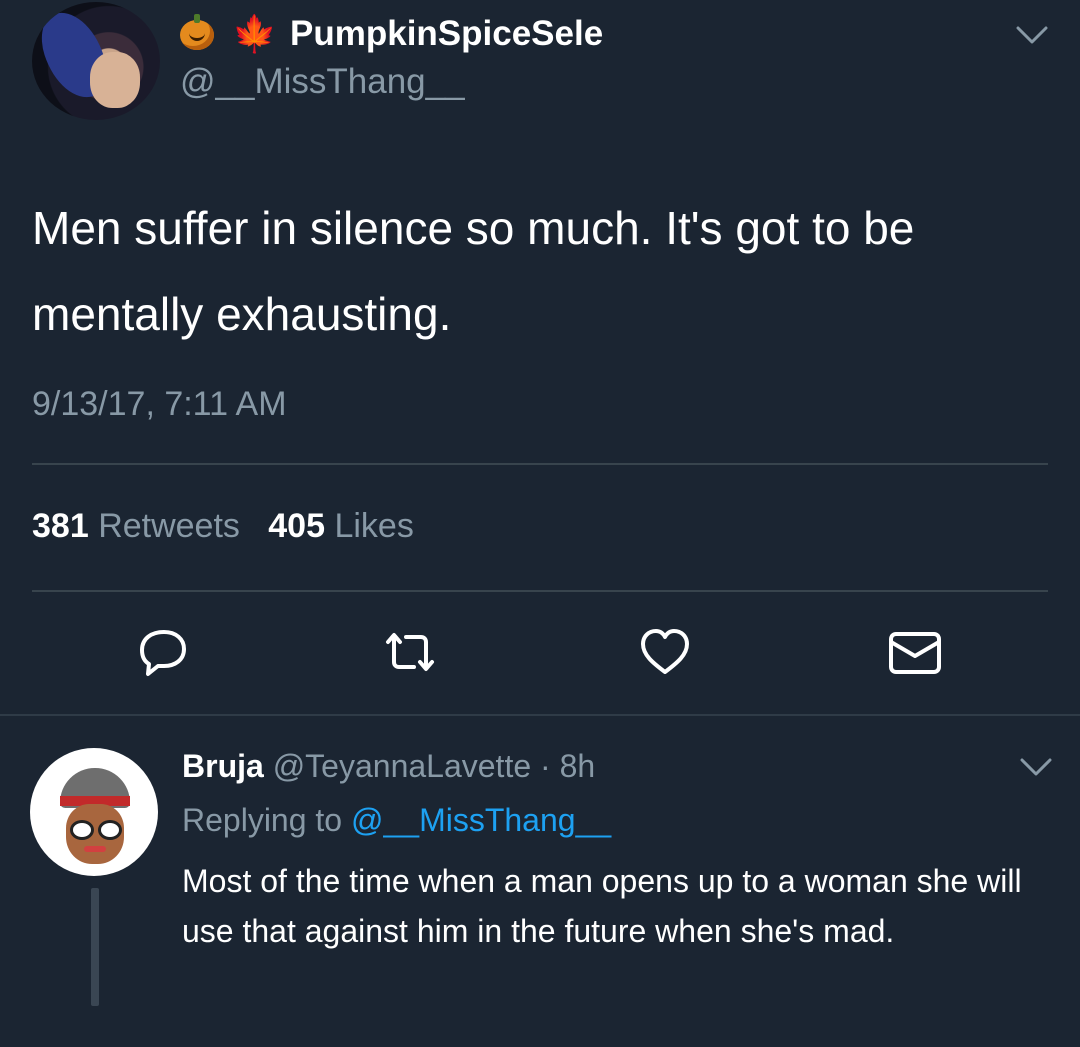 The image size is (1080, 1047). Describe the element at coordinates (410, 652) in the screenshot. I see `retweet-icon` at that location.